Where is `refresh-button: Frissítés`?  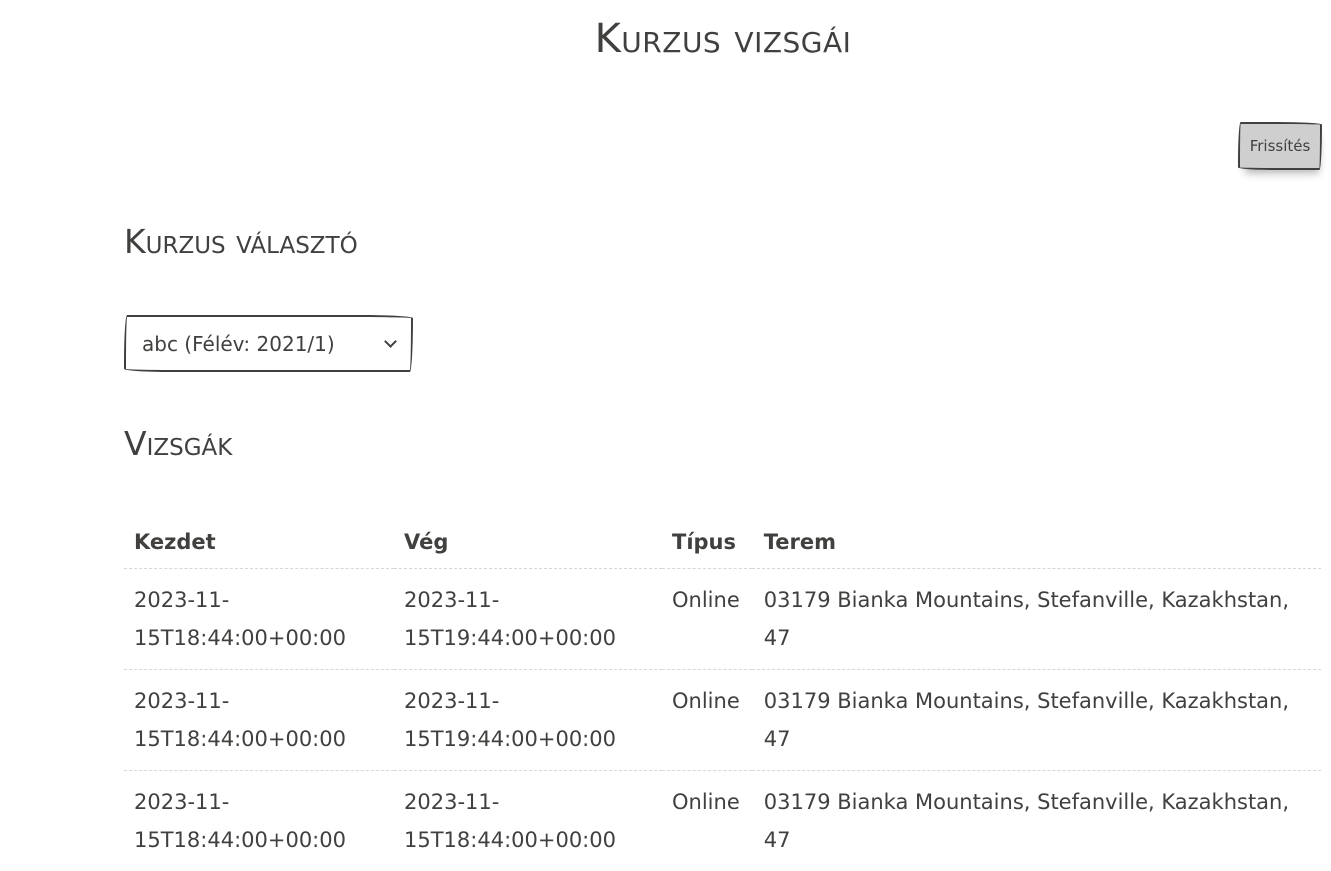 refresh-button: Frissítés is located at coordinates (1280, 146).